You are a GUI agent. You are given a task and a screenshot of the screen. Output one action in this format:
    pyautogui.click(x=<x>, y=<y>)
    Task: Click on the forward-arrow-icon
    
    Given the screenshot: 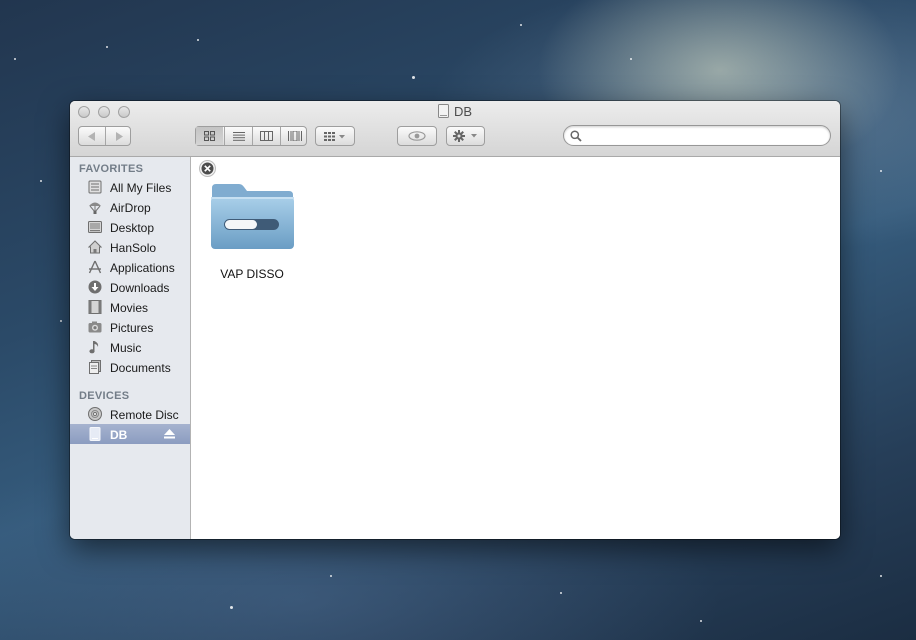 What is the action you would take?
    pyautogui.click(x=119, y=136)
    